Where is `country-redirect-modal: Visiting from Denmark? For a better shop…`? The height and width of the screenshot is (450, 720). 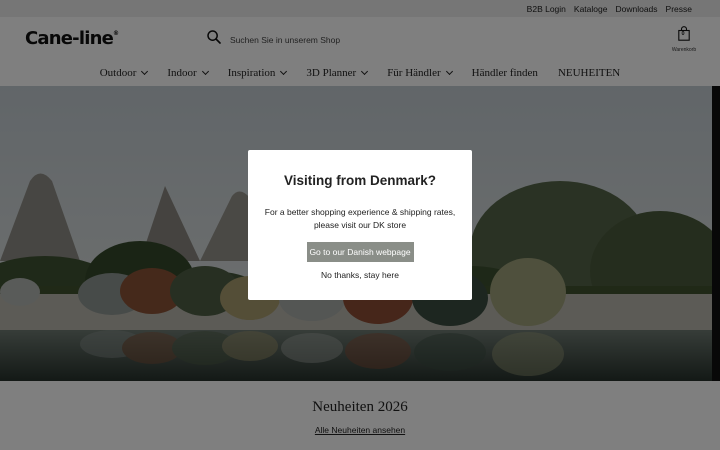
country-redirect-modal: Visiting from Denmark? For a better shop… is located at coordinates (360, 225).